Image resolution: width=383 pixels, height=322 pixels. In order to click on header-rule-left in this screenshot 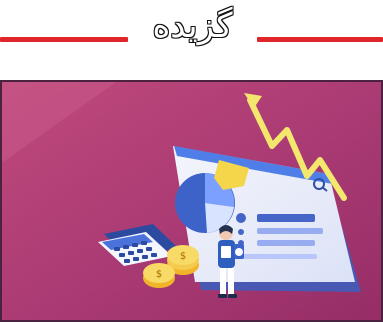, I will do `click(64, 39)`.